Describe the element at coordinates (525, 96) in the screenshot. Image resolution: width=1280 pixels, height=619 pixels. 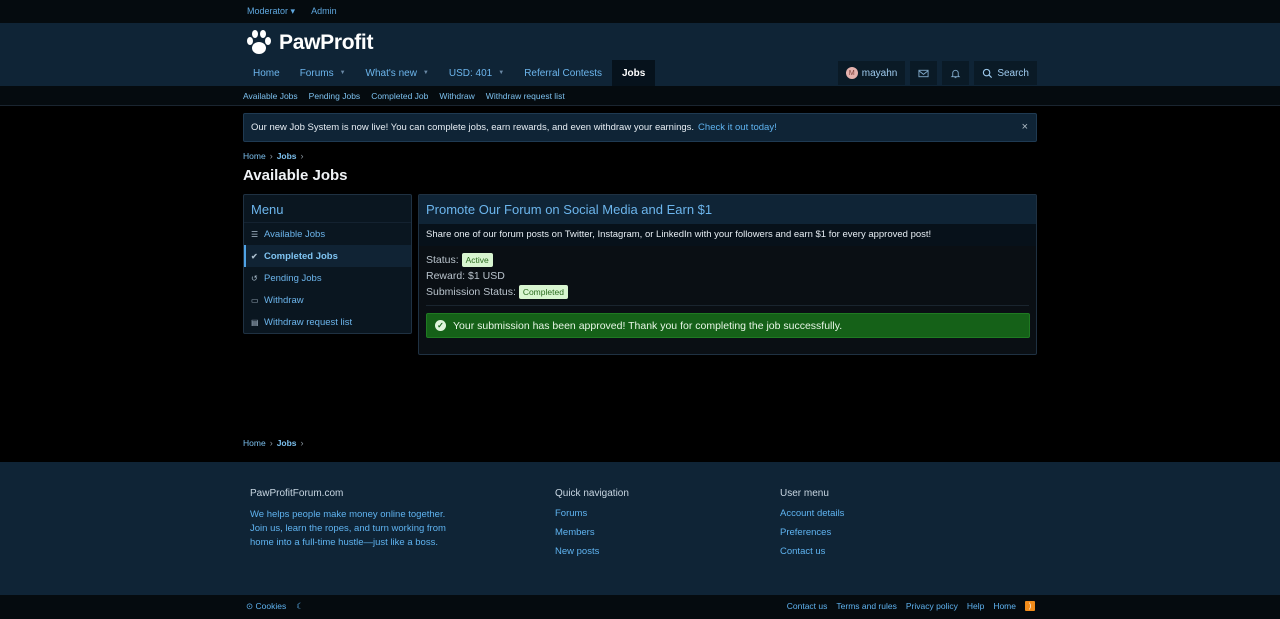
I see `subnav-withdraw-request-list: Withdraw request list` at that location.